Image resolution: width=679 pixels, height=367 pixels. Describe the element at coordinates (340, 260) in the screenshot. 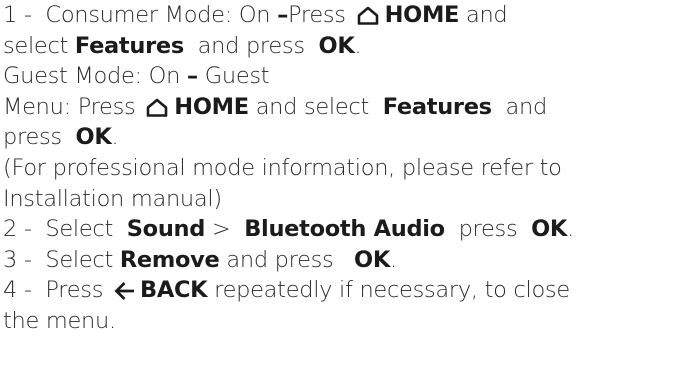

I see `step-3-line: 3 - Select Remove and press OK.` at that location.